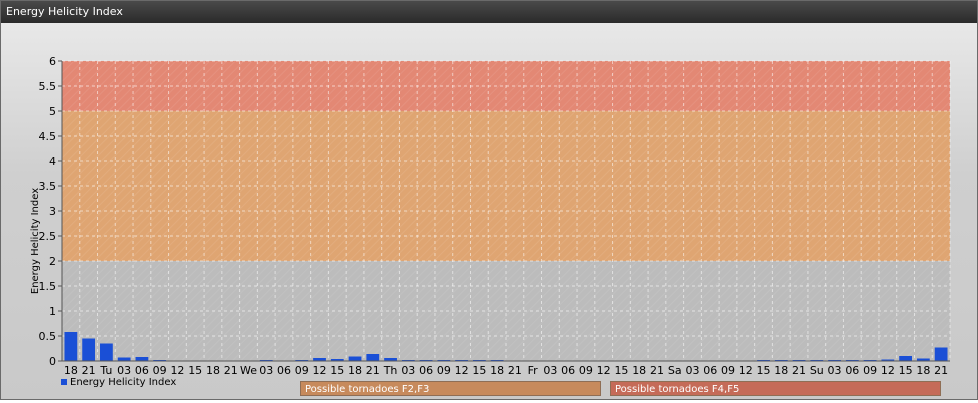 The height and width of the screenshot is (403, 978). Describe the element at coordinates (106, 352) in the screenshot. I see `bar-Tu` at that location.